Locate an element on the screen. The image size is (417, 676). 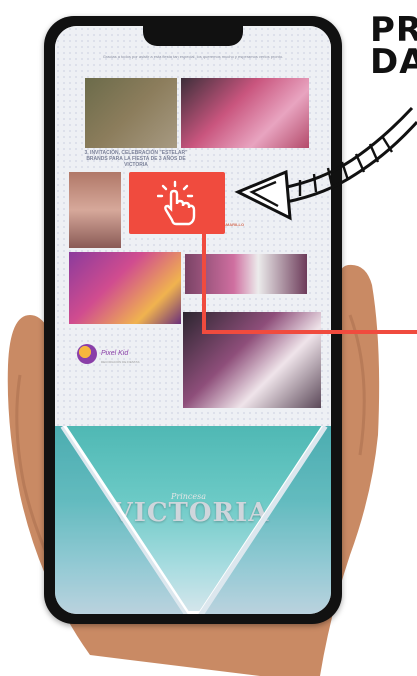
phone-notch is located at coordinates (193, 36).